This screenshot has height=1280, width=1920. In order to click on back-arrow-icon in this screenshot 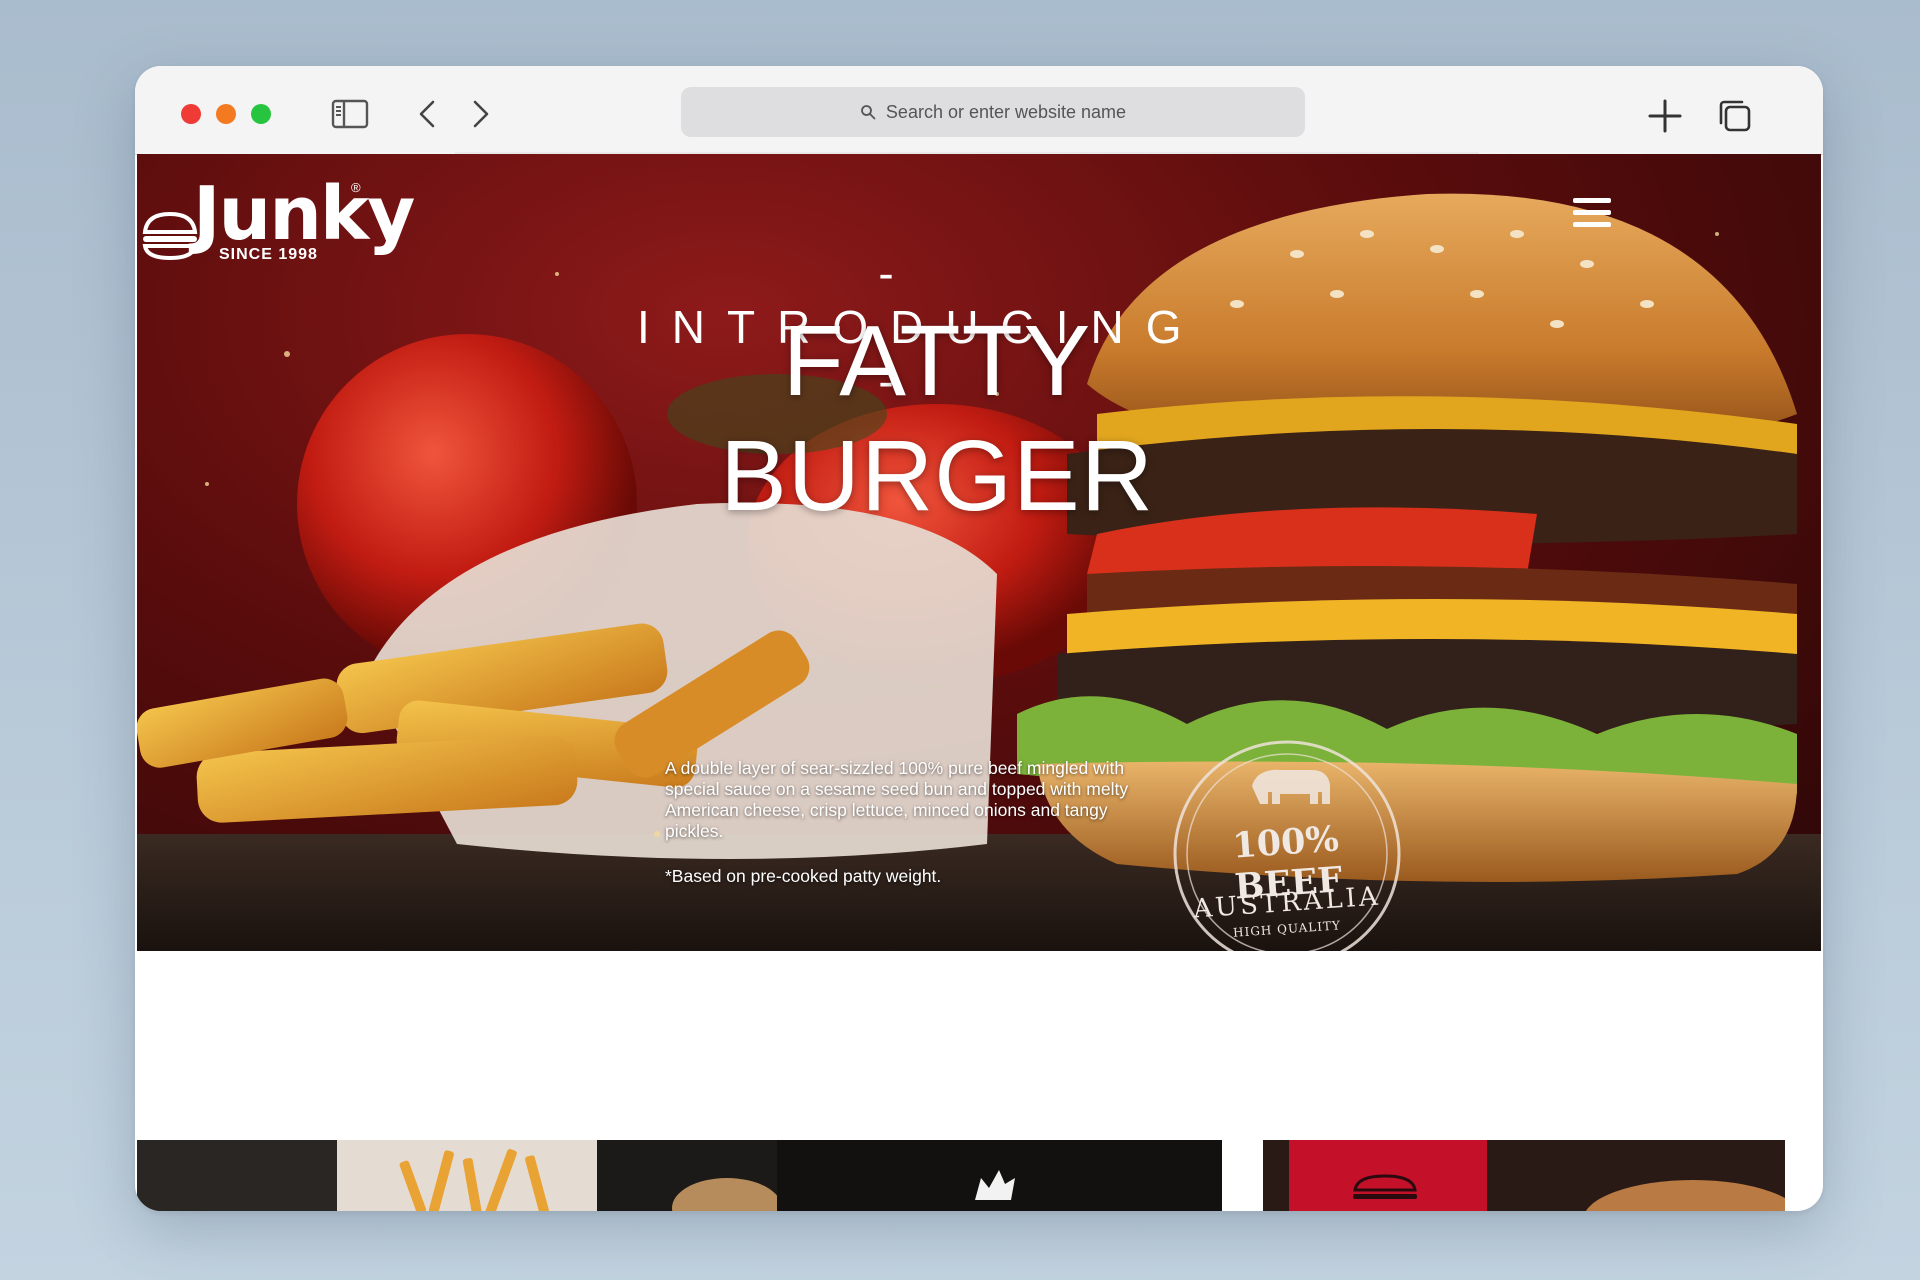, I will do `click(428, 114)`.